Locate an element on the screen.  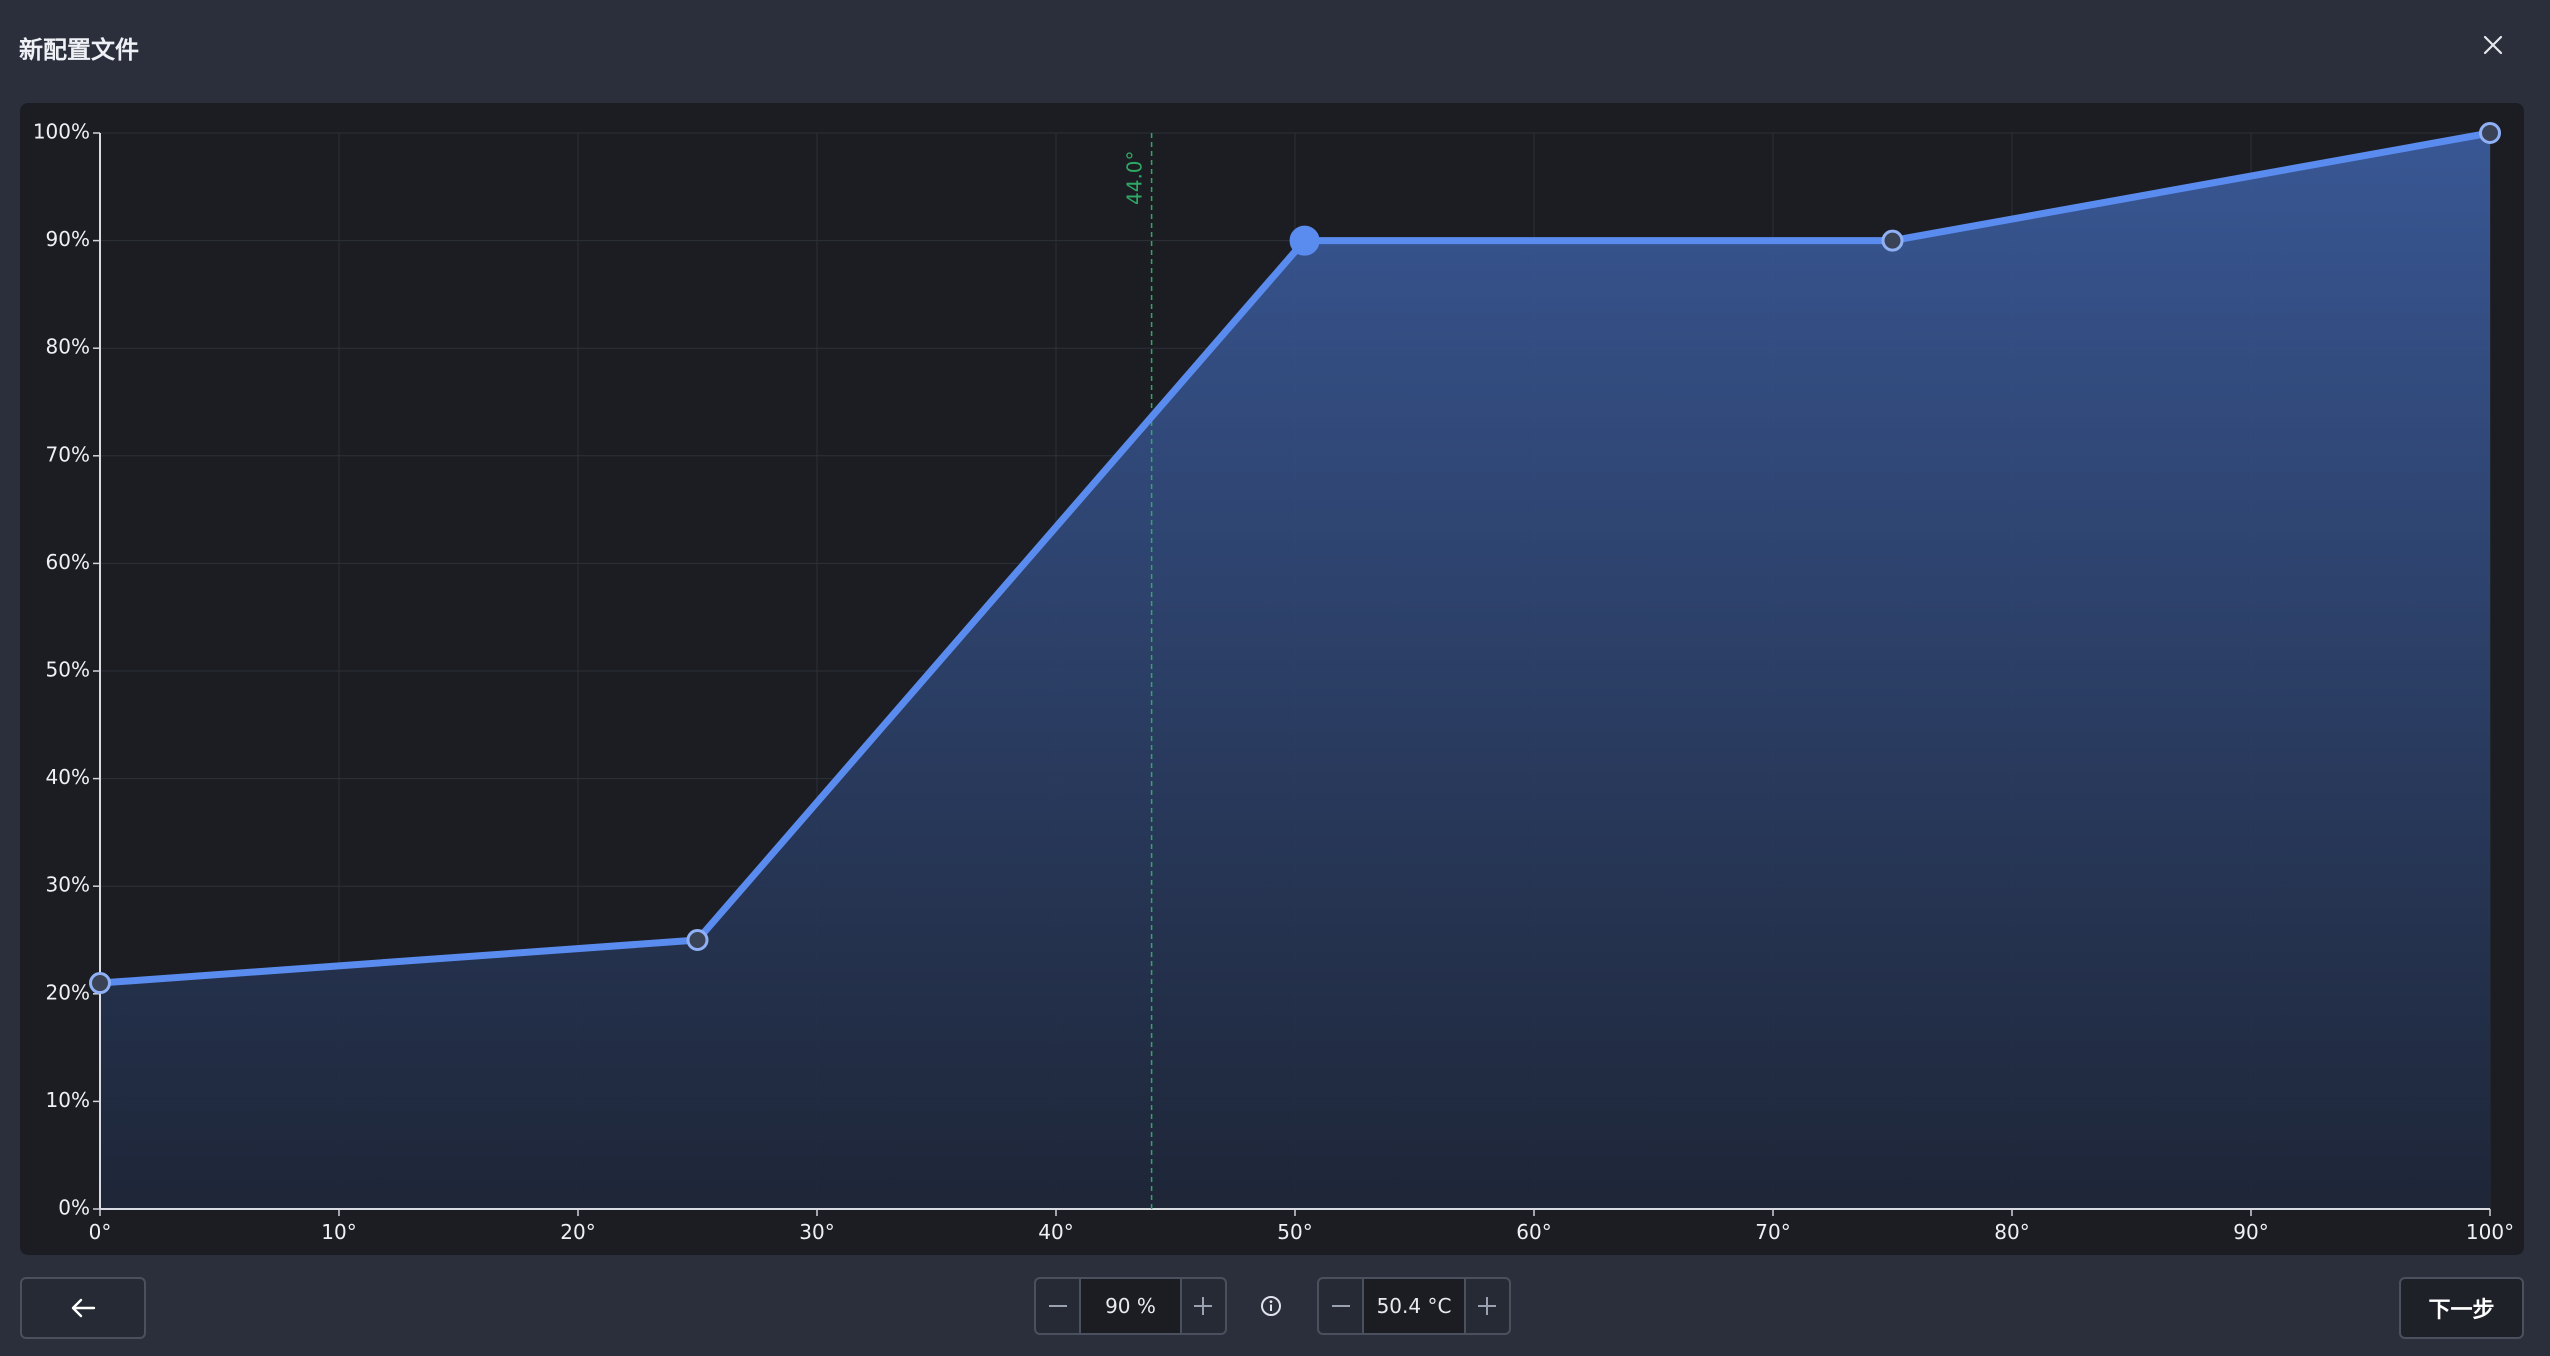
x-tick-label: 20° is located at coordinates (577, 1232).